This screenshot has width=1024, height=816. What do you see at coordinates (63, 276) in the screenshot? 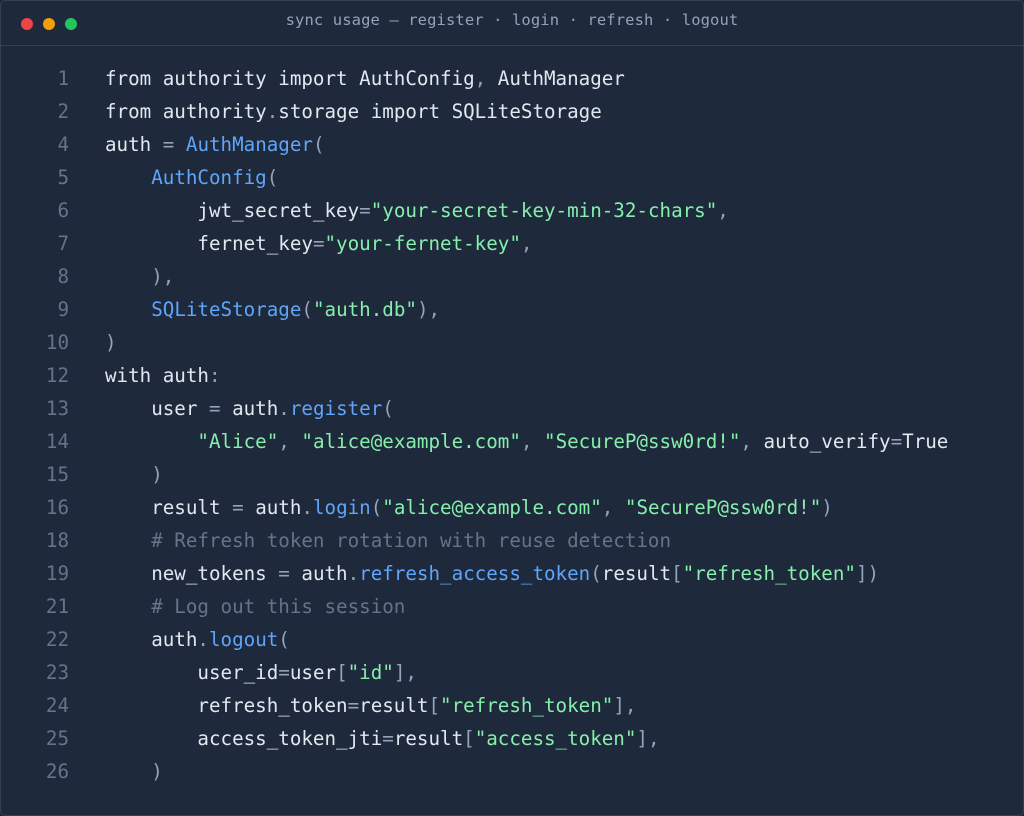
I see `line-number: 8` at bounding box center [63, 276].